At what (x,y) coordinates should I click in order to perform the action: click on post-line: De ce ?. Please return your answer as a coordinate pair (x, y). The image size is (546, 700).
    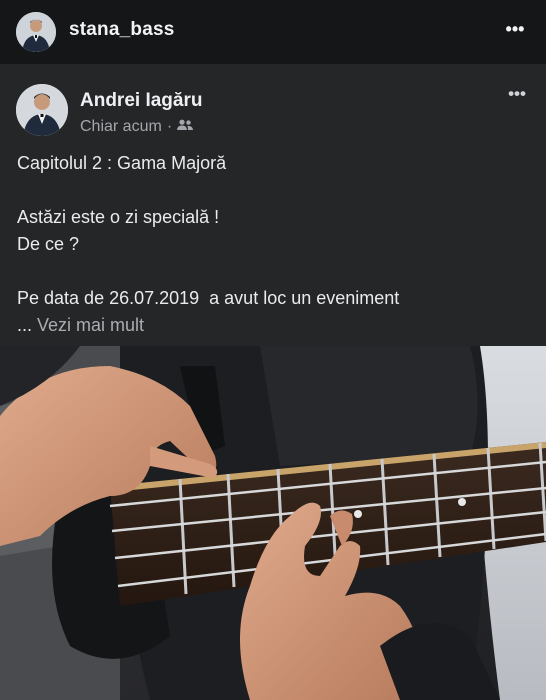
    Looking at the image, I should click on (48, 244).